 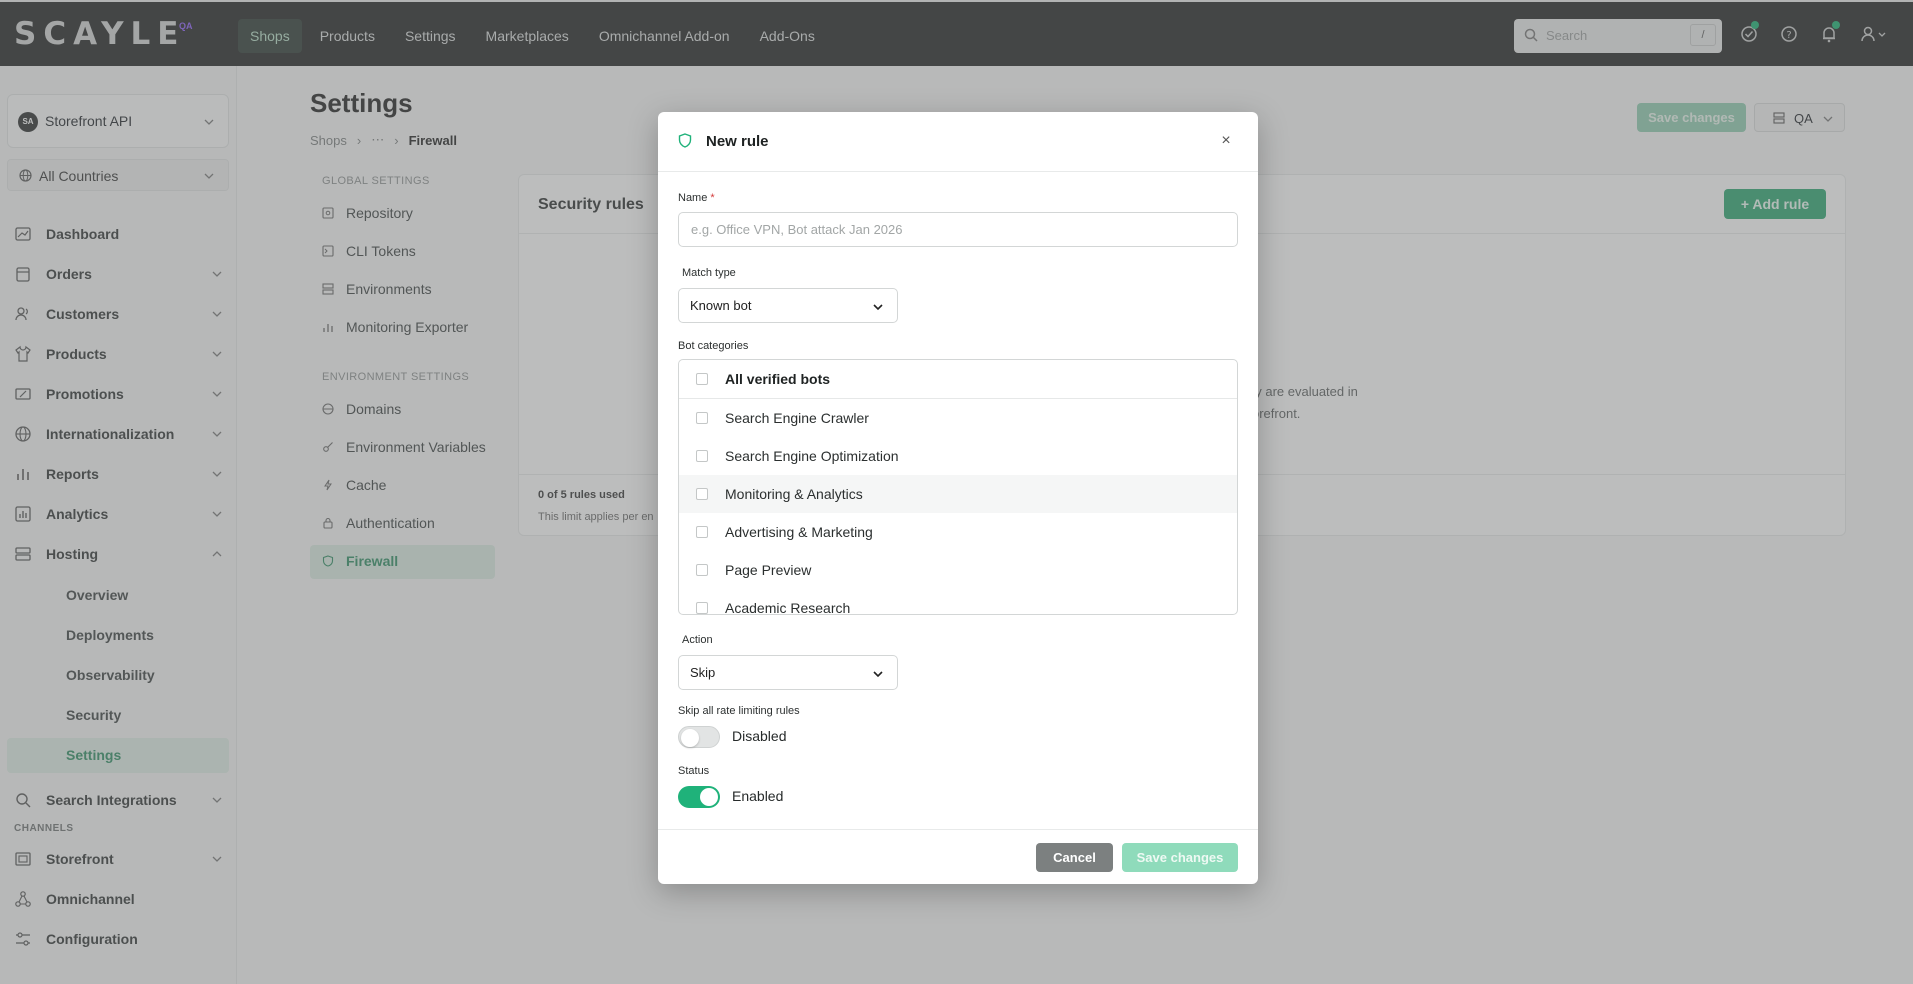 What do you see at coordinates (958, 494) in the screenshot?
I see `bot-category-monitoring-analytics: Monitoring & Analytics` at bounding box center [958, 494].